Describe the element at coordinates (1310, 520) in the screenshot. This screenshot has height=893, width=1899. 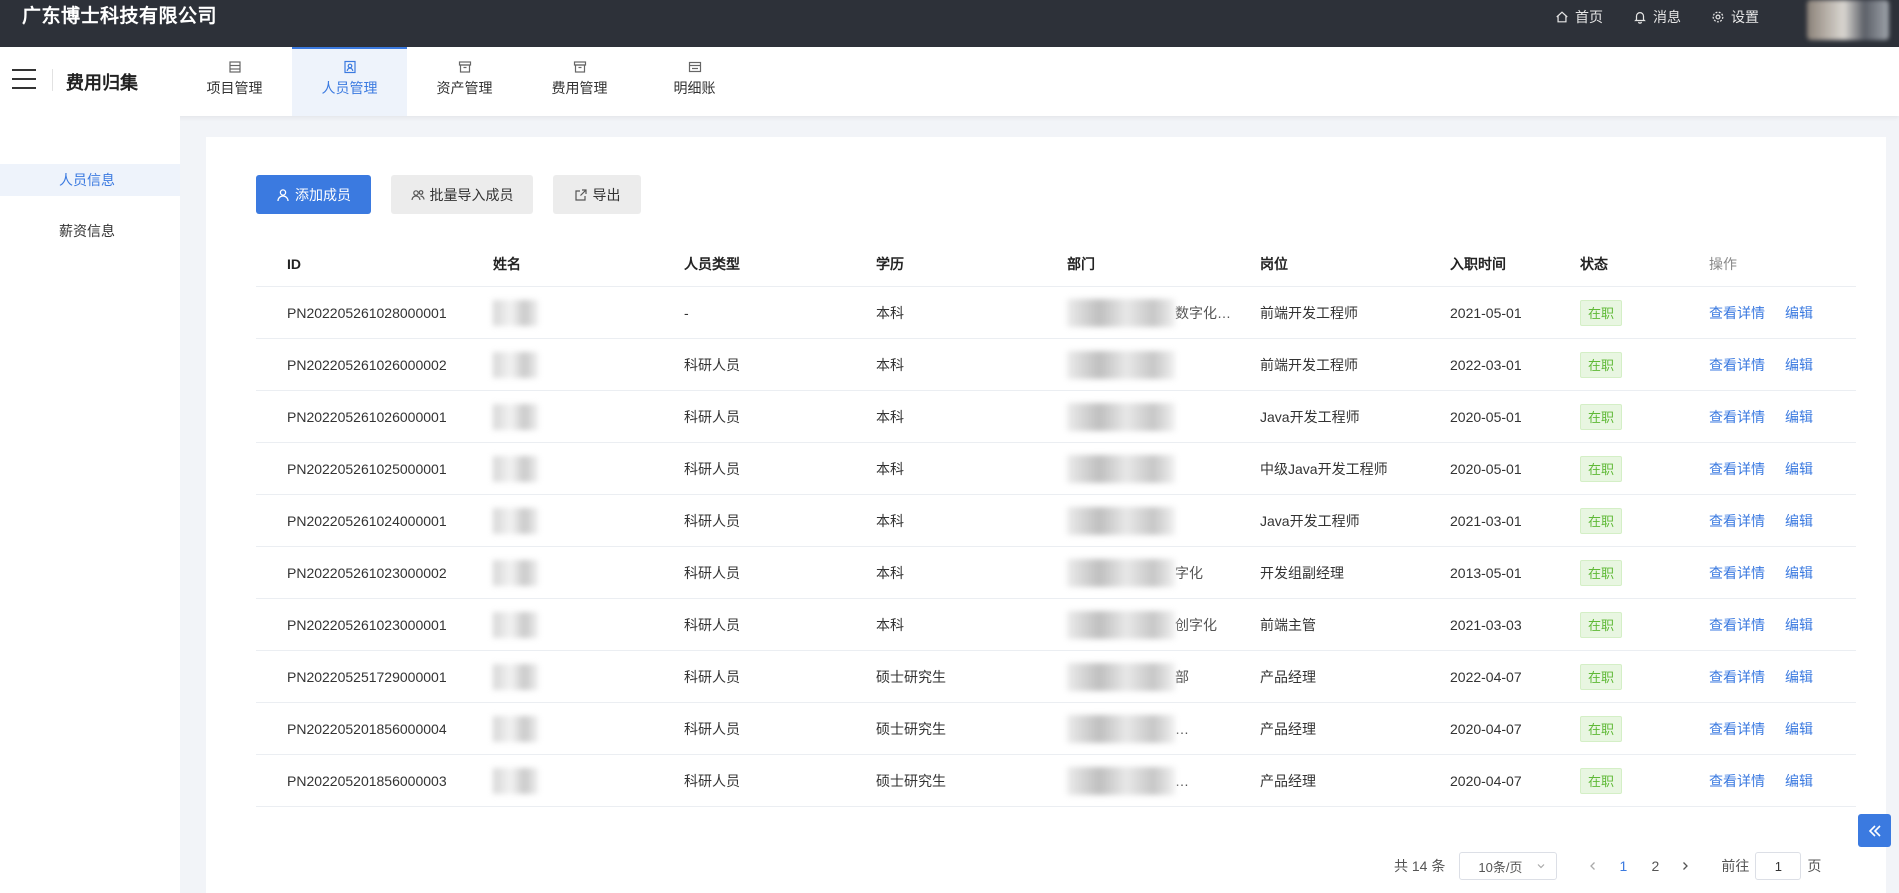
I see `cell-position: Java开发工程师` at that location.